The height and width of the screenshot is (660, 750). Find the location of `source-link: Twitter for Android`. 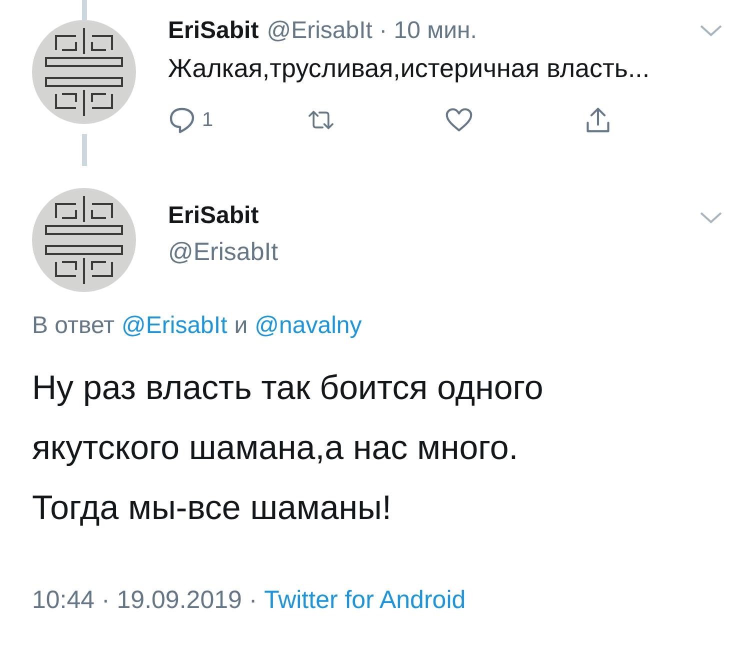

source-link: Twitter for Android is located at coordinates (365, 600).